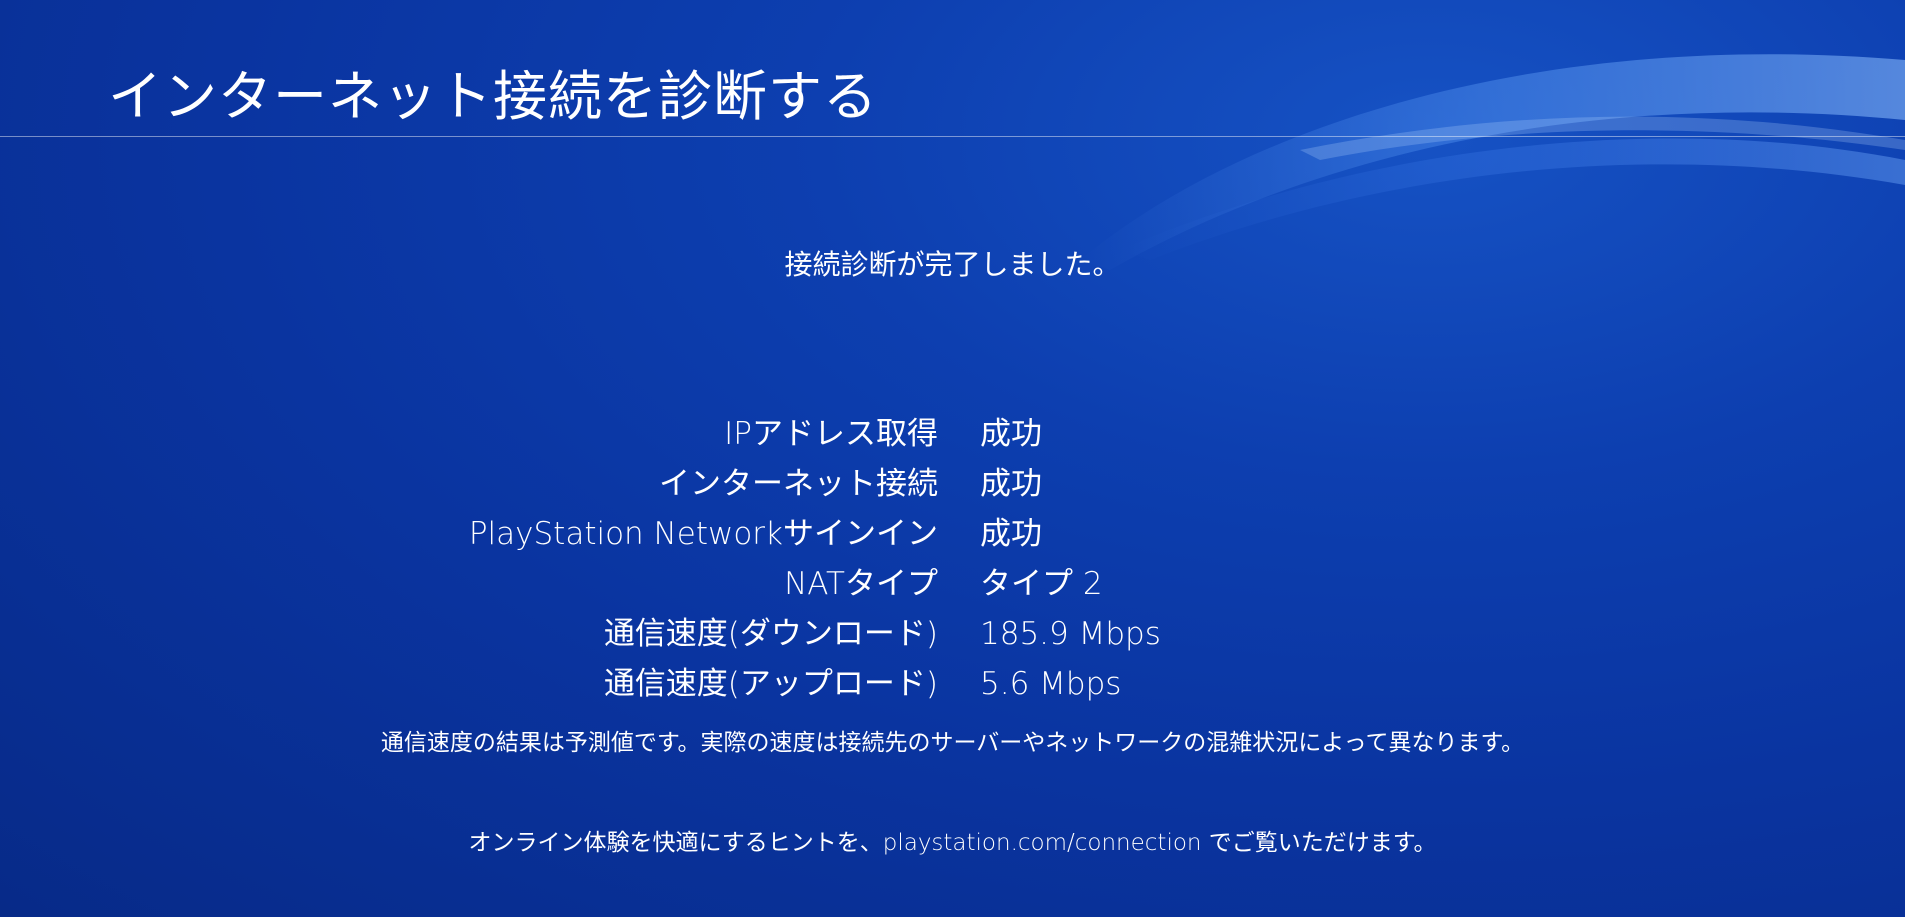 The width and height of the screenshot is (1905, 917). Describe the element at coordinates (952, 584) in the screenshot. I see `result-row-nat-type: NATタイプ タイプ 2` at that location.